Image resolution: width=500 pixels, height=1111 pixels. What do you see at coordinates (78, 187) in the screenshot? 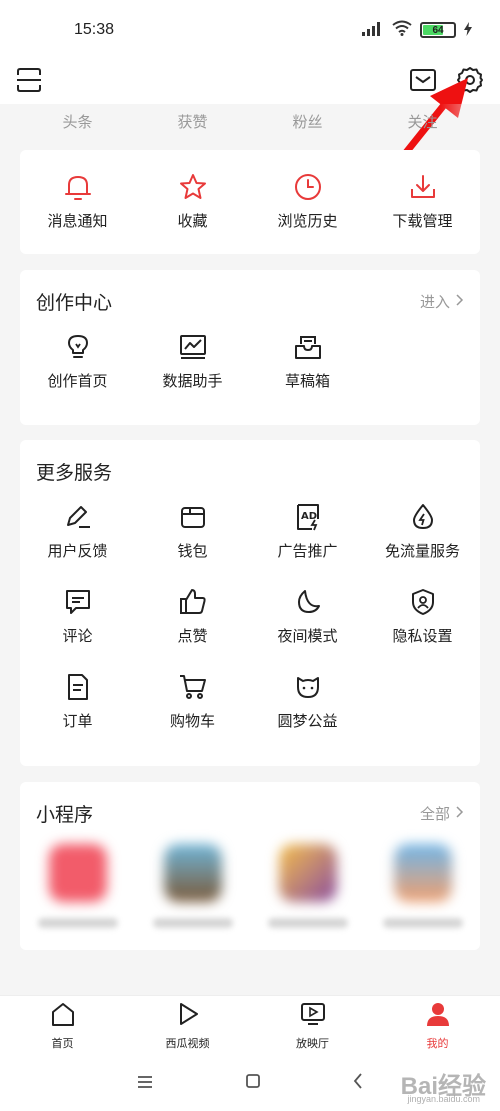
I see `bell-icon` at bounding box center [78, 187].